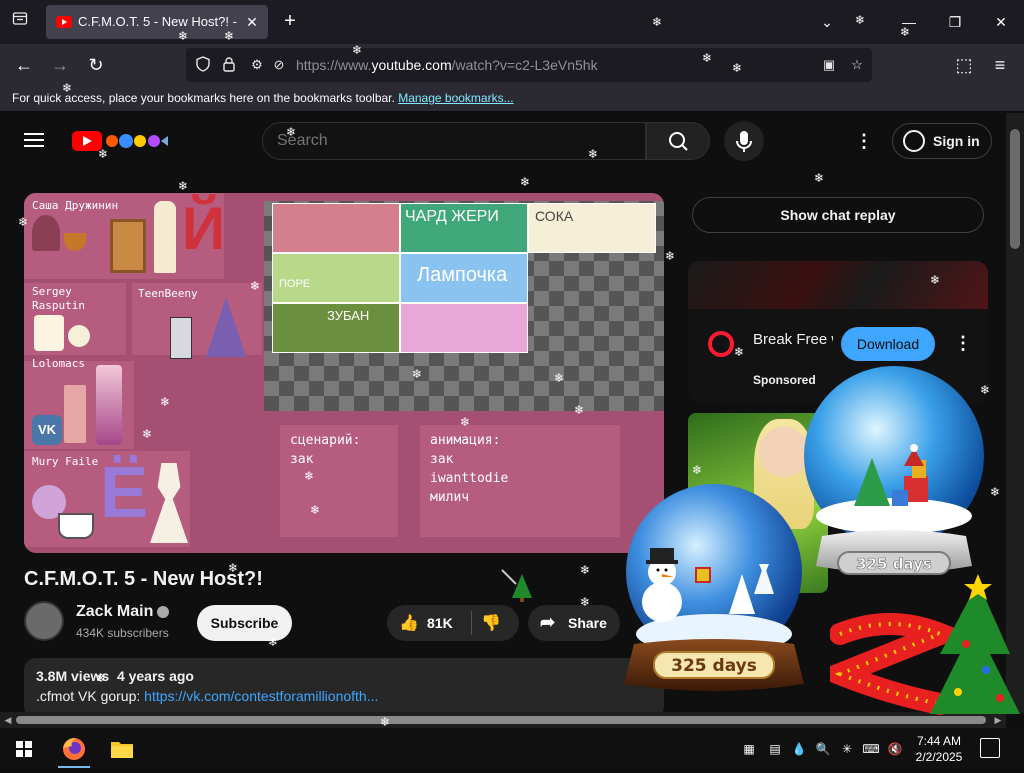 The image size is (1024, 773). What do you see at coordinates (838, 285) in the screenshot?
I see `ad-banner-image` at bounding box center [838, 285].